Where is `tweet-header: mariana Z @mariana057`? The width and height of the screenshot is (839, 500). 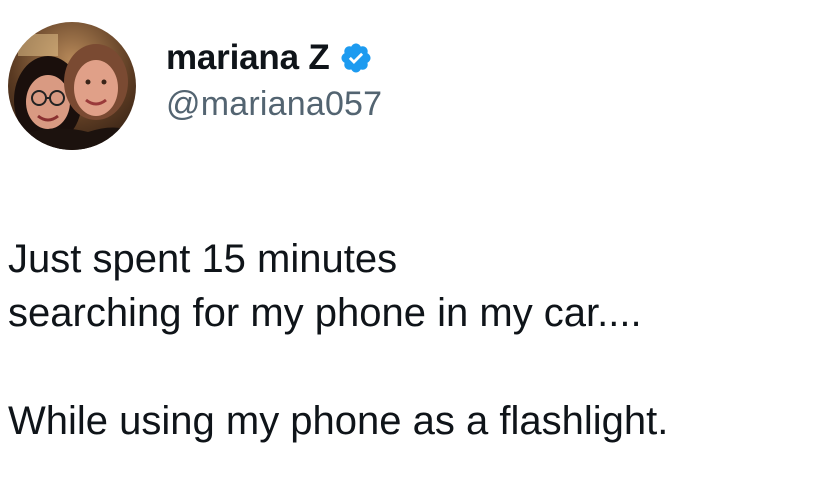 tweet-header: mariana Z @mariana057 is located at coordinates (195, 86).